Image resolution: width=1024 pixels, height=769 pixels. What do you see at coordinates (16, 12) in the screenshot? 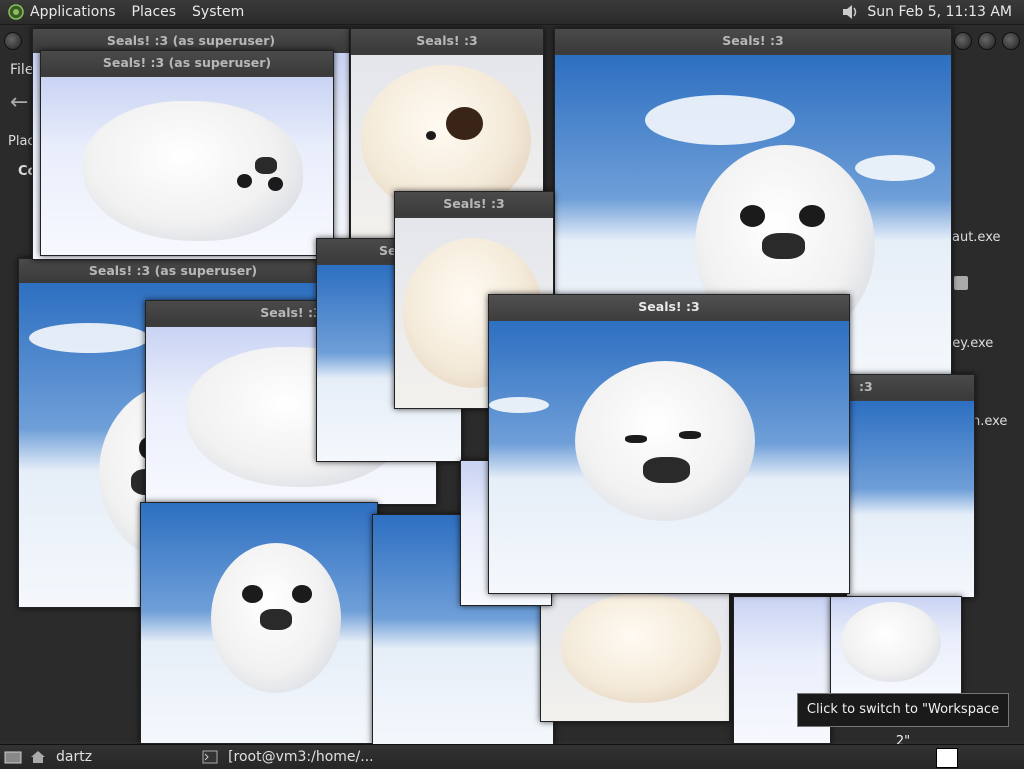
I see `gnome-foot-icon` at bounding box center [16, 12].